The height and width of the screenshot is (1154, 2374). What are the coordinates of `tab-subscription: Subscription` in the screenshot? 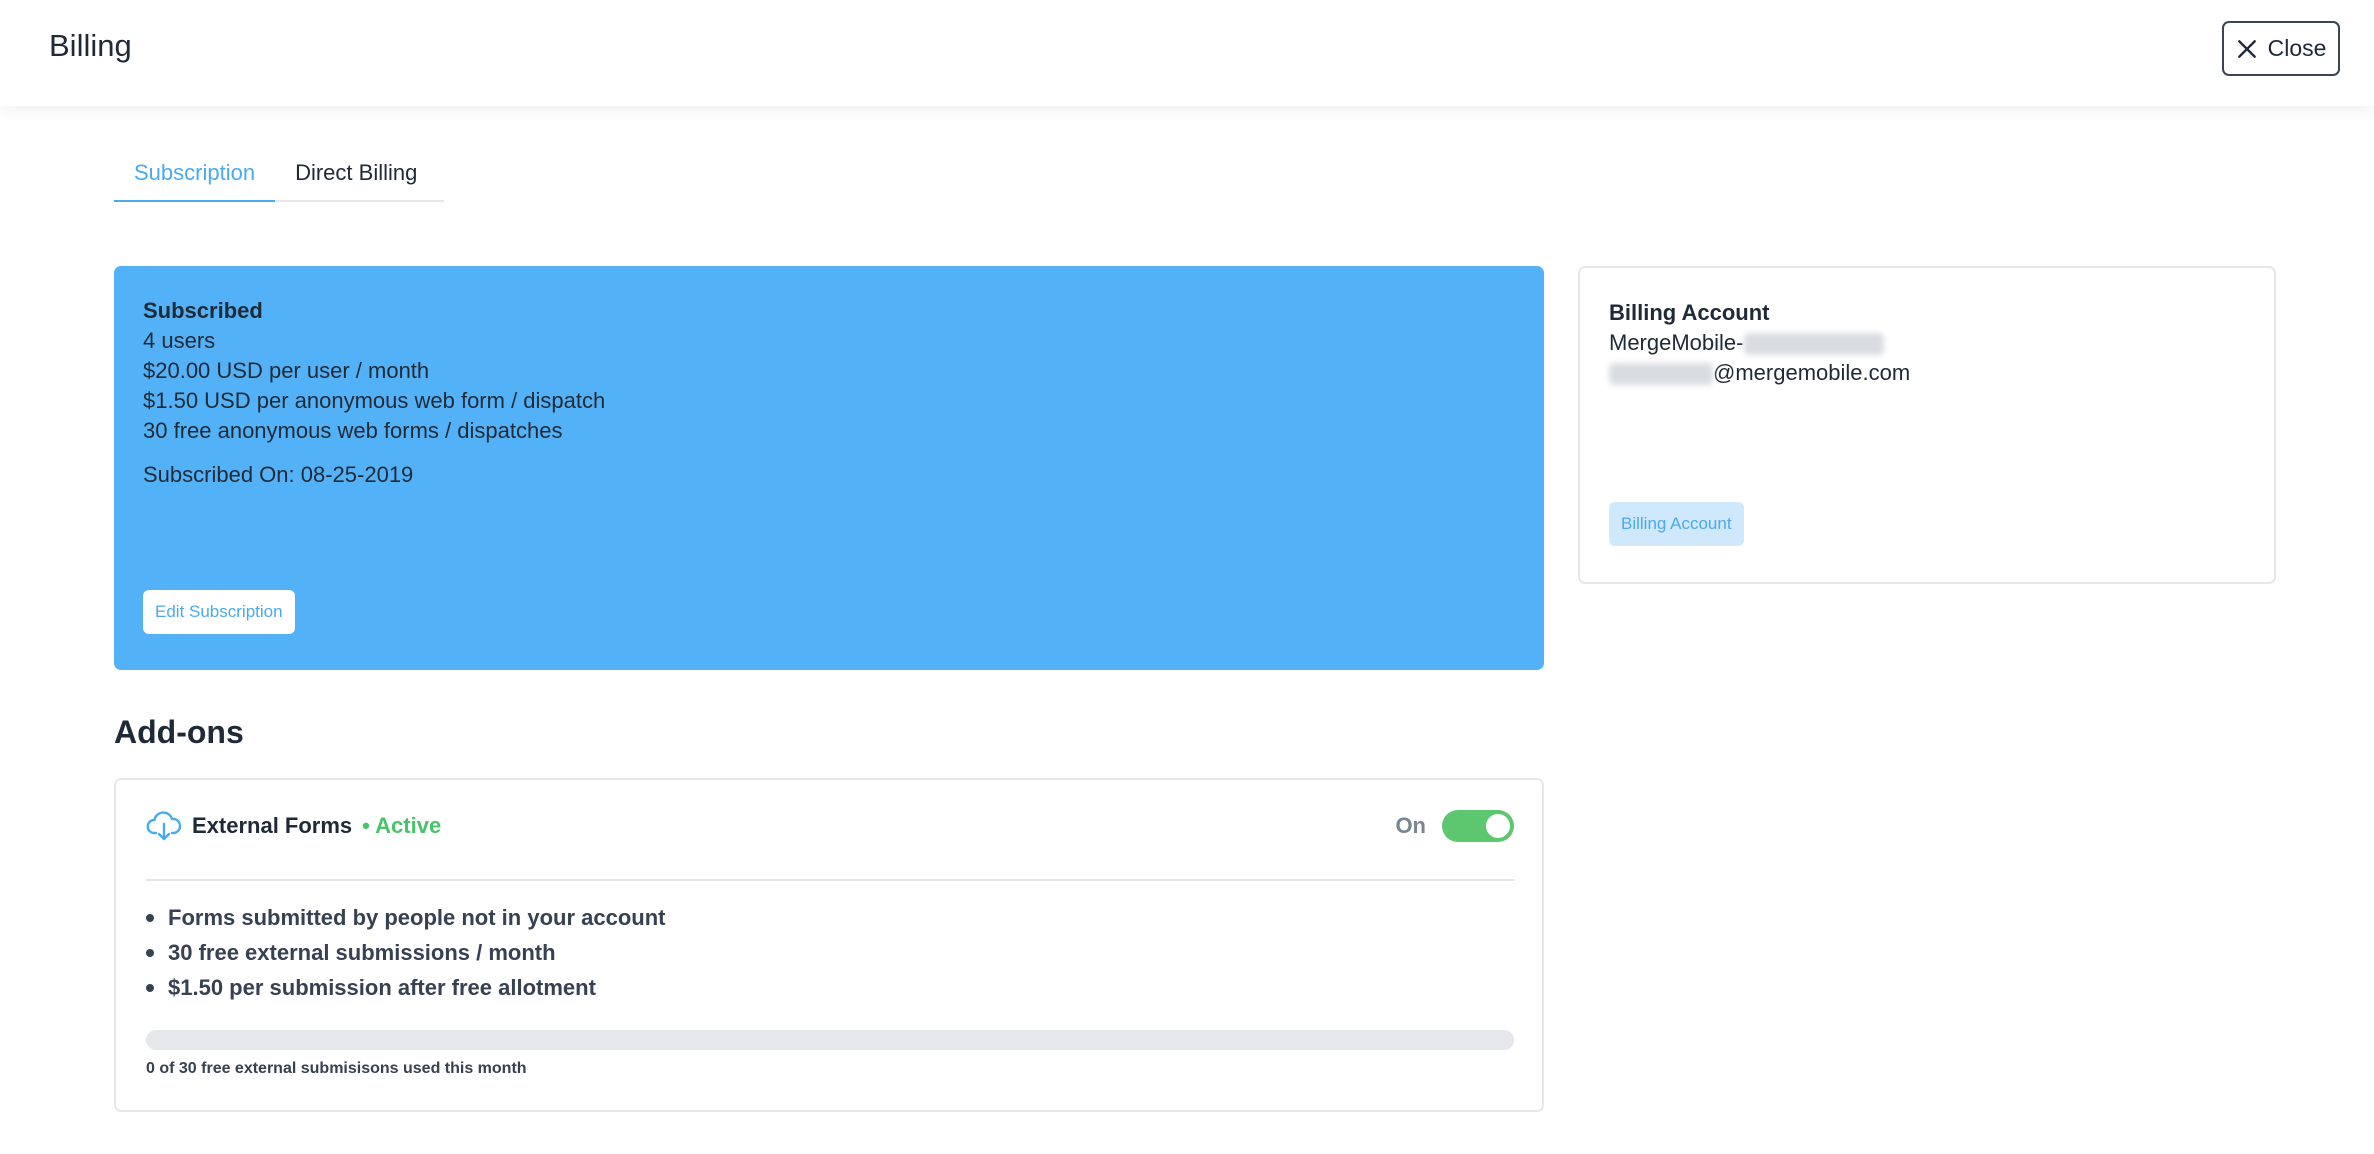 It's located at (195, 174).